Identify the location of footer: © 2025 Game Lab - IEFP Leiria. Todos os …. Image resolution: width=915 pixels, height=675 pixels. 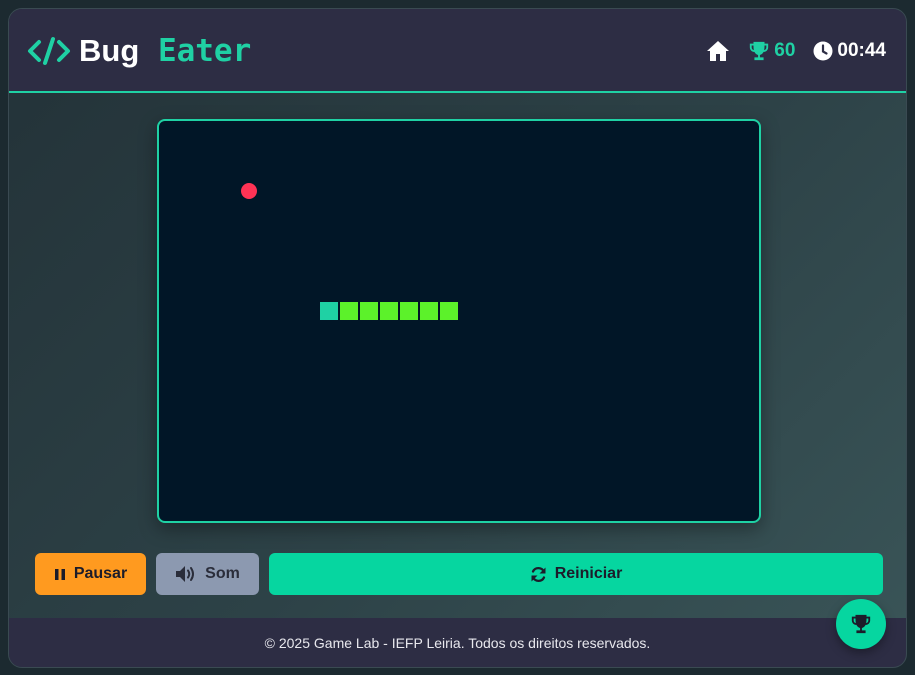
(457, 642).